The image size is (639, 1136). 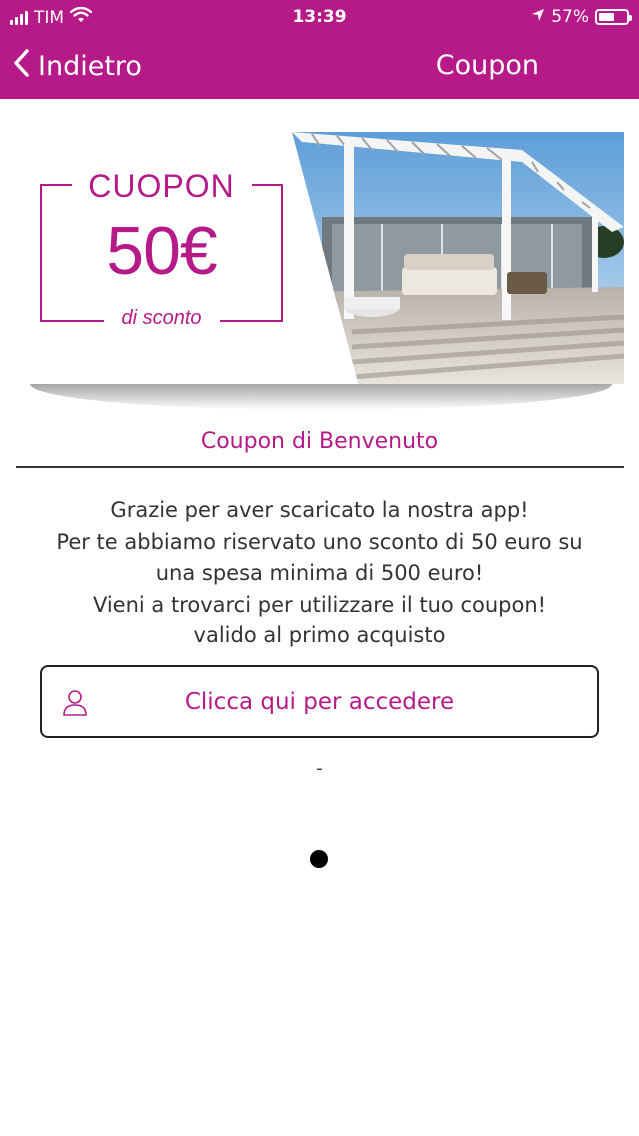 I want to click on description-line: Grazie per aver scaricato la nostra app!, so click(x=319, y=510).